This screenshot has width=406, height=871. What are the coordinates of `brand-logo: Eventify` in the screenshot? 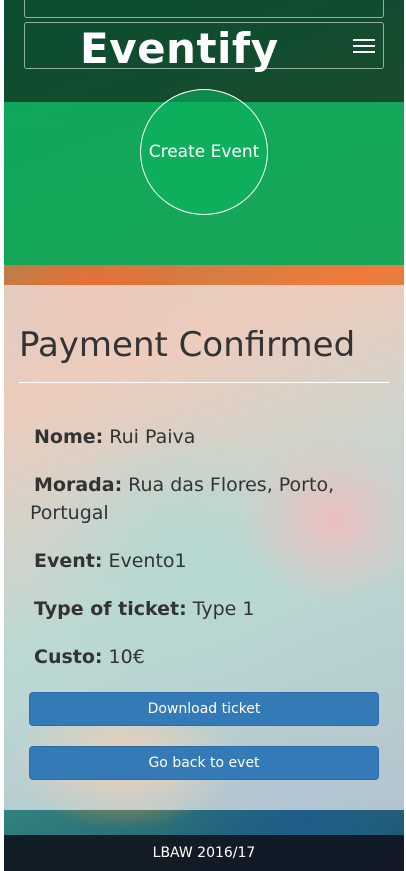 It's located at (179, 49).